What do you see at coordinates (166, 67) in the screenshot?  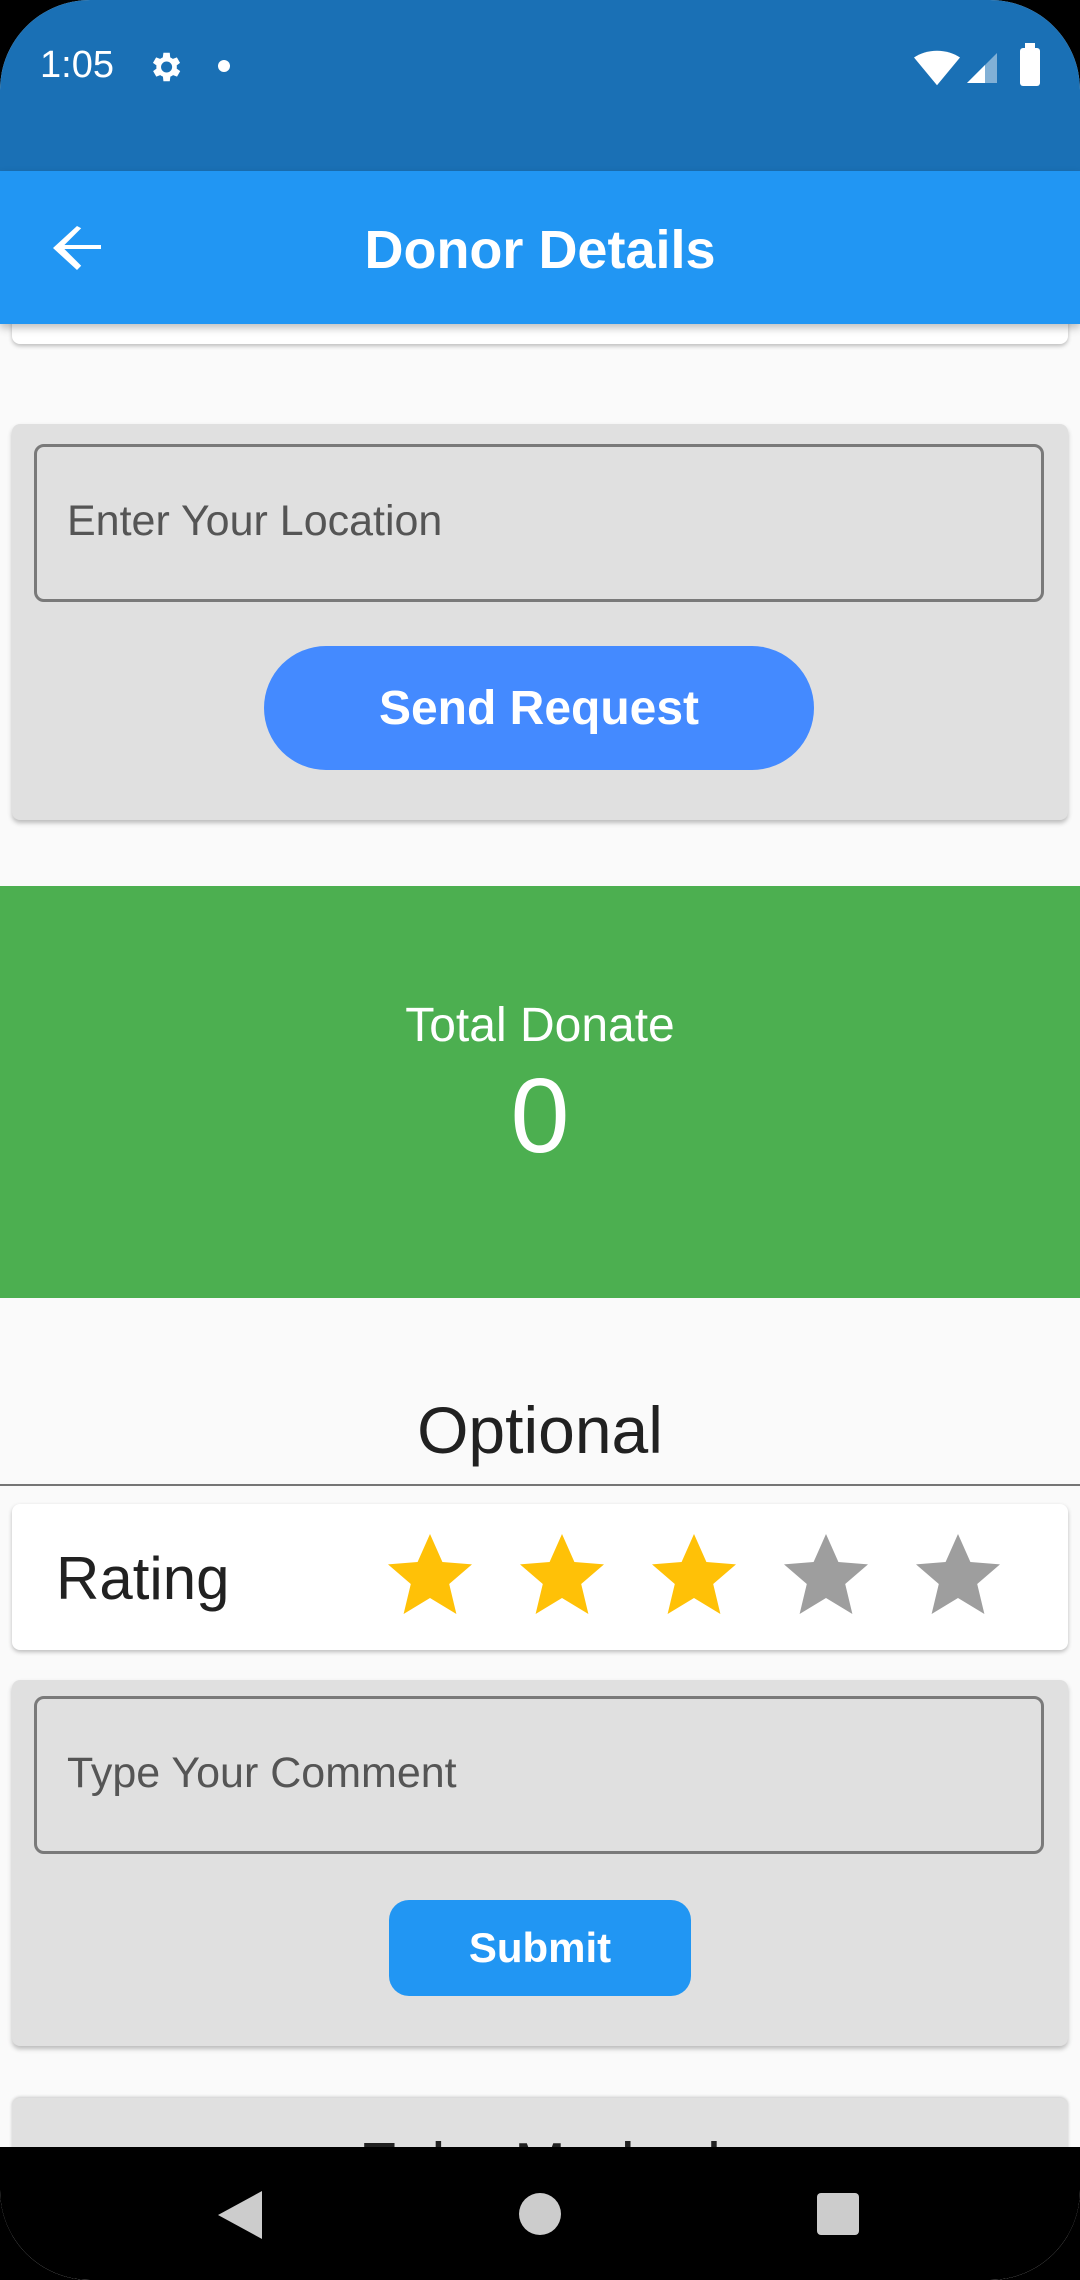 I see `settings-gear-icon` at bounding box center [166, 67].